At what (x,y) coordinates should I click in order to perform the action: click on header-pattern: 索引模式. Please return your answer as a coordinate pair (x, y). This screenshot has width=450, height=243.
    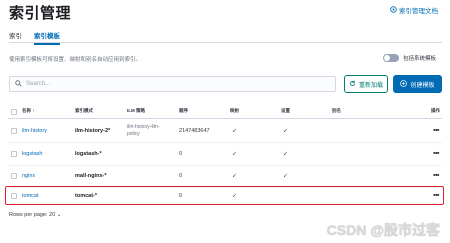
    Looking at the image, I should click on (84, 110).